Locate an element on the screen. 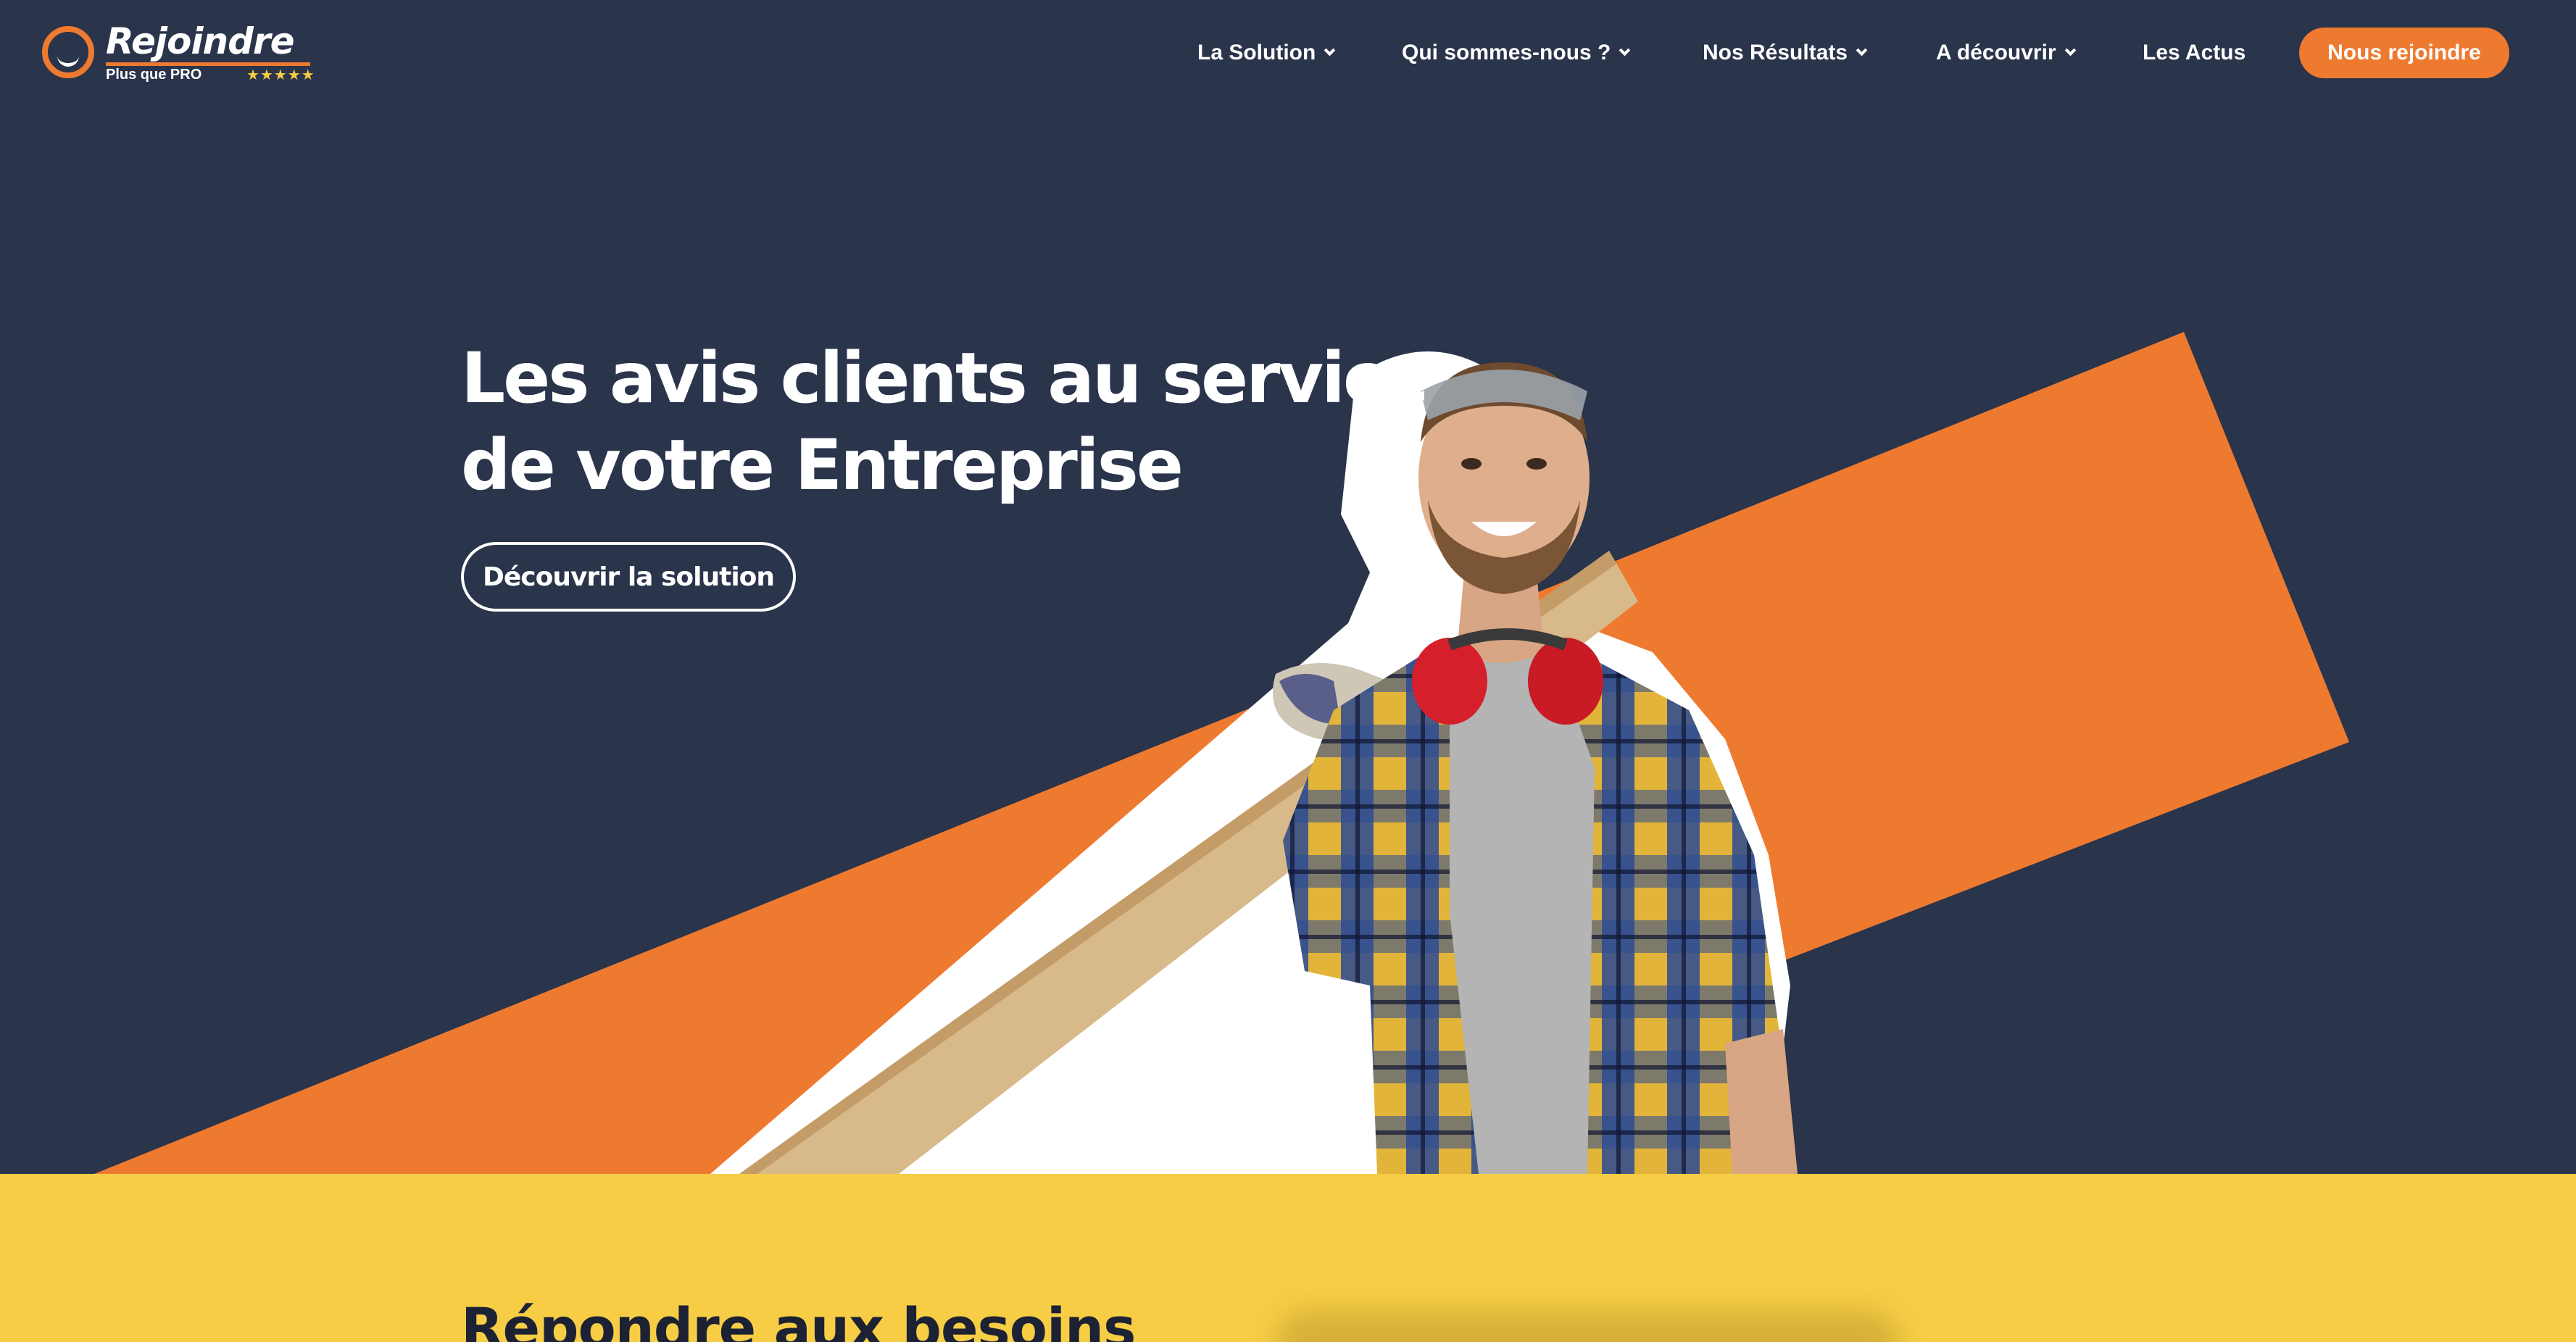 The image size is (2576, 1342). decorative-shadow is located at coordinates (1587, 1327).